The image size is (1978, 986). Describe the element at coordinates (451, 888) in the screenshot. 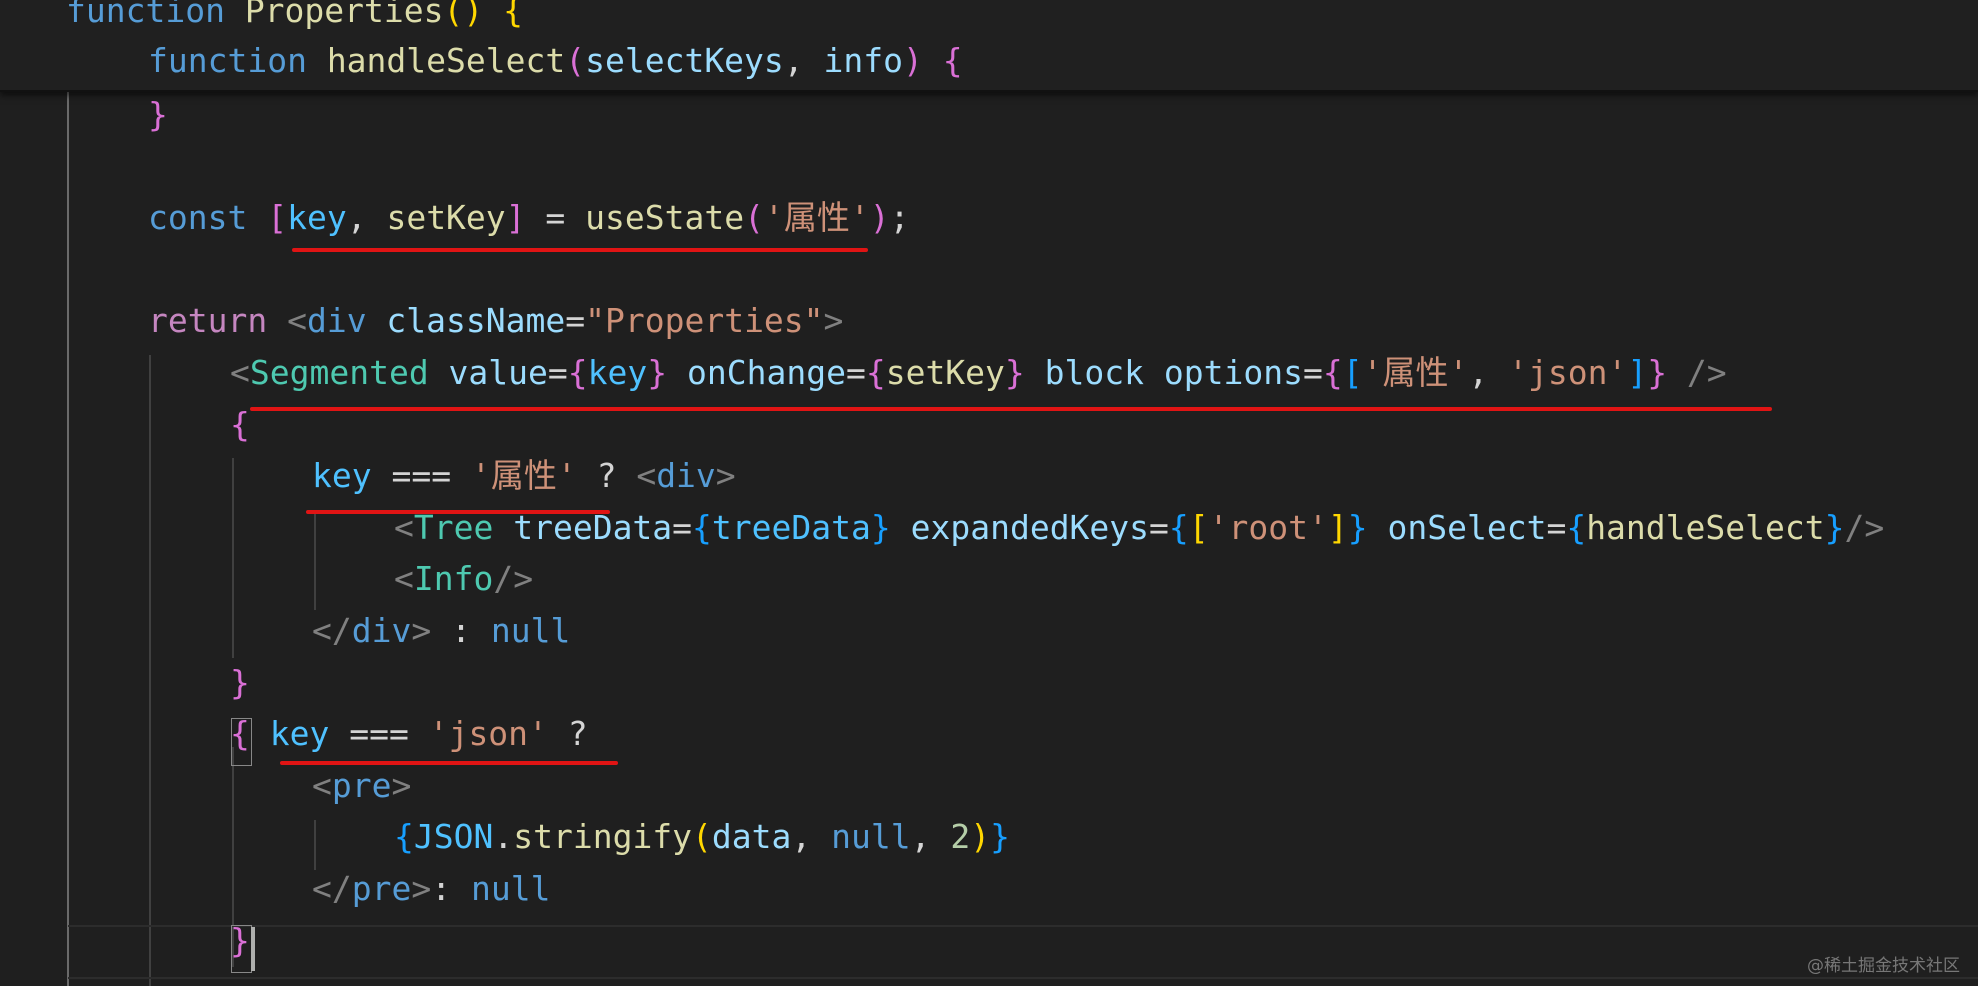

I see `code-token: :` at that location.